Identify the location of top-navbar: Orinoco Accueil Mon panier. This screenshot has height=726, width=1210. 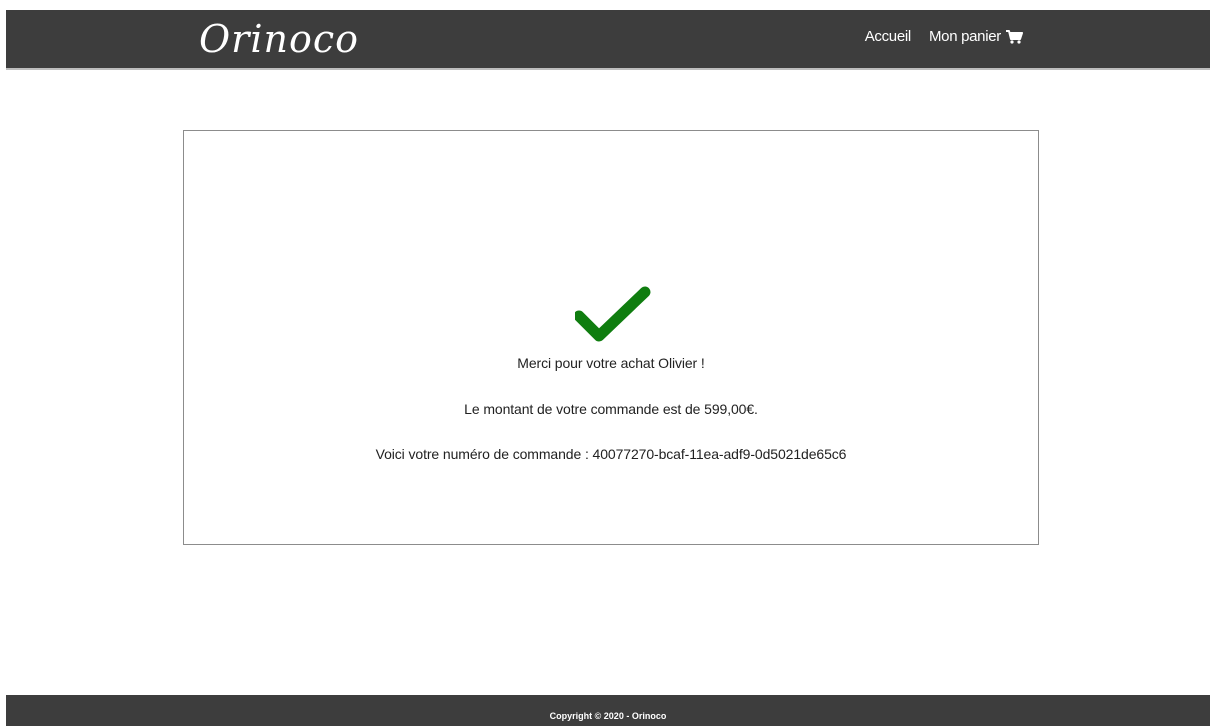
(608, 40).